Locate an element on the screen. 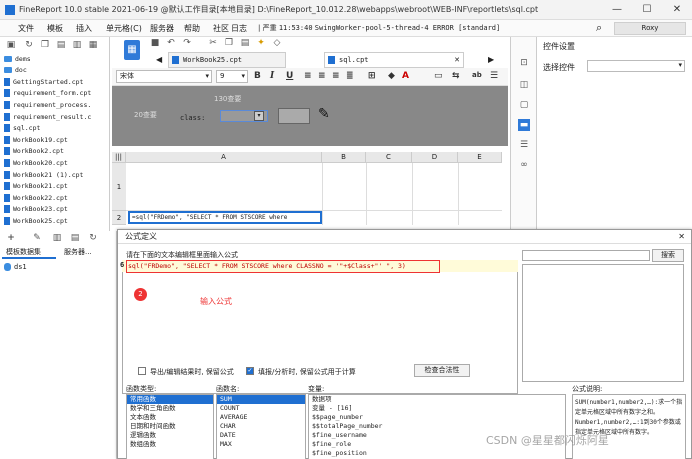  variable-item: 数据项 is located at coordinates (437, 399).